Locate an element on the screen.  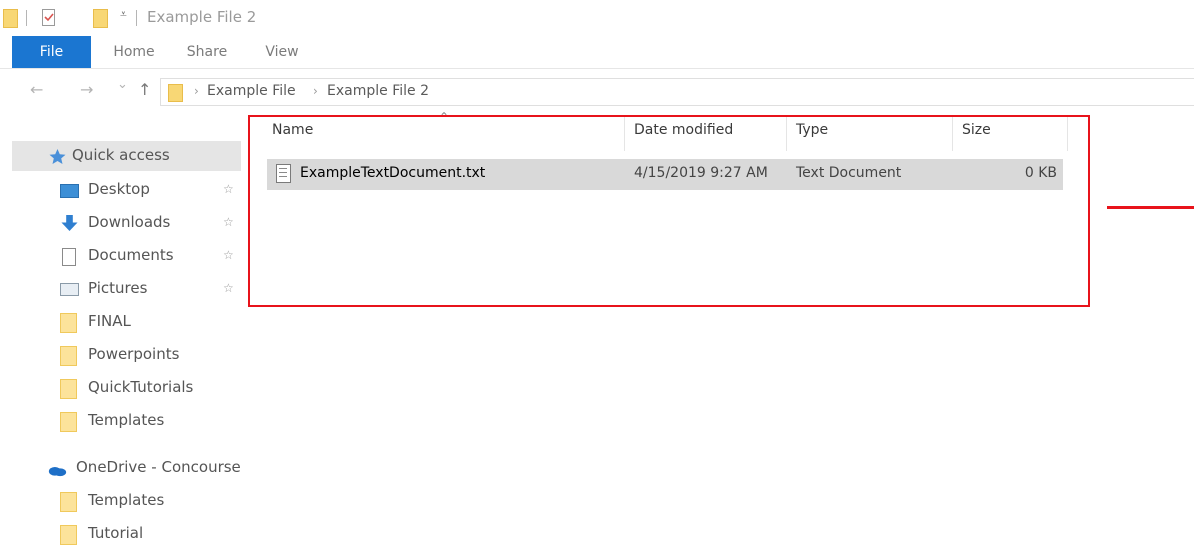
sidebar-item-quicktutorials: QuickTutorials is located at coordinates (145, 388).